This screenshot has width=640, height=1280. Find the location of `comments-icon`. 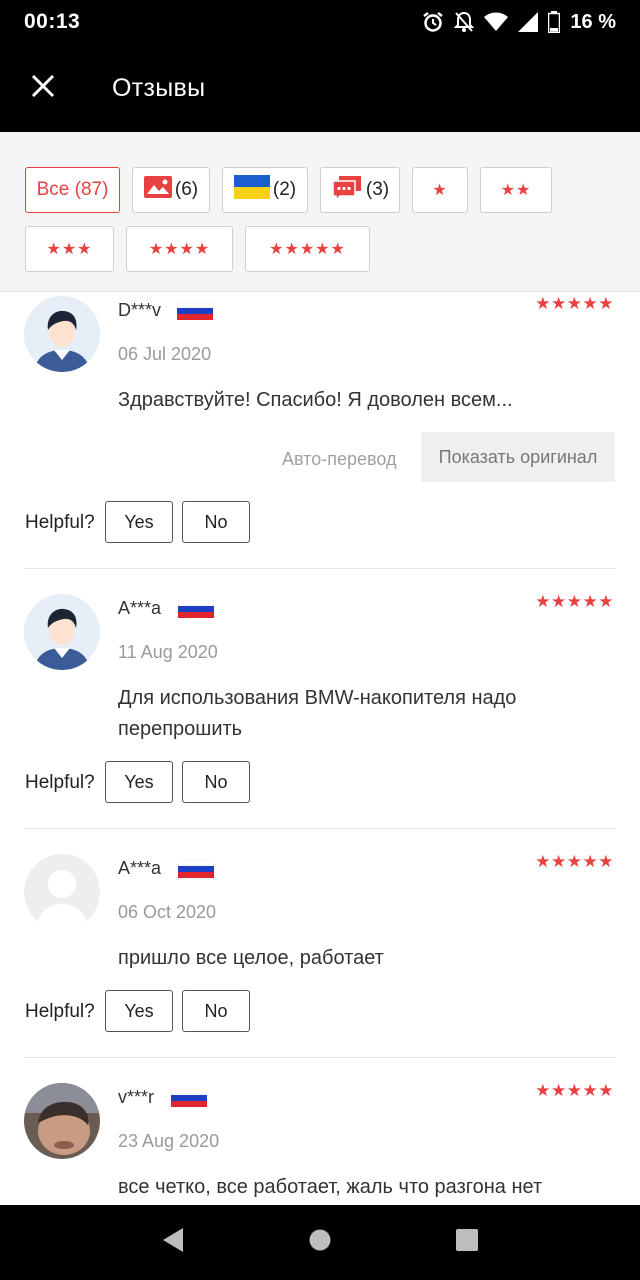

comments-icon is located at coordinates (347, 190).